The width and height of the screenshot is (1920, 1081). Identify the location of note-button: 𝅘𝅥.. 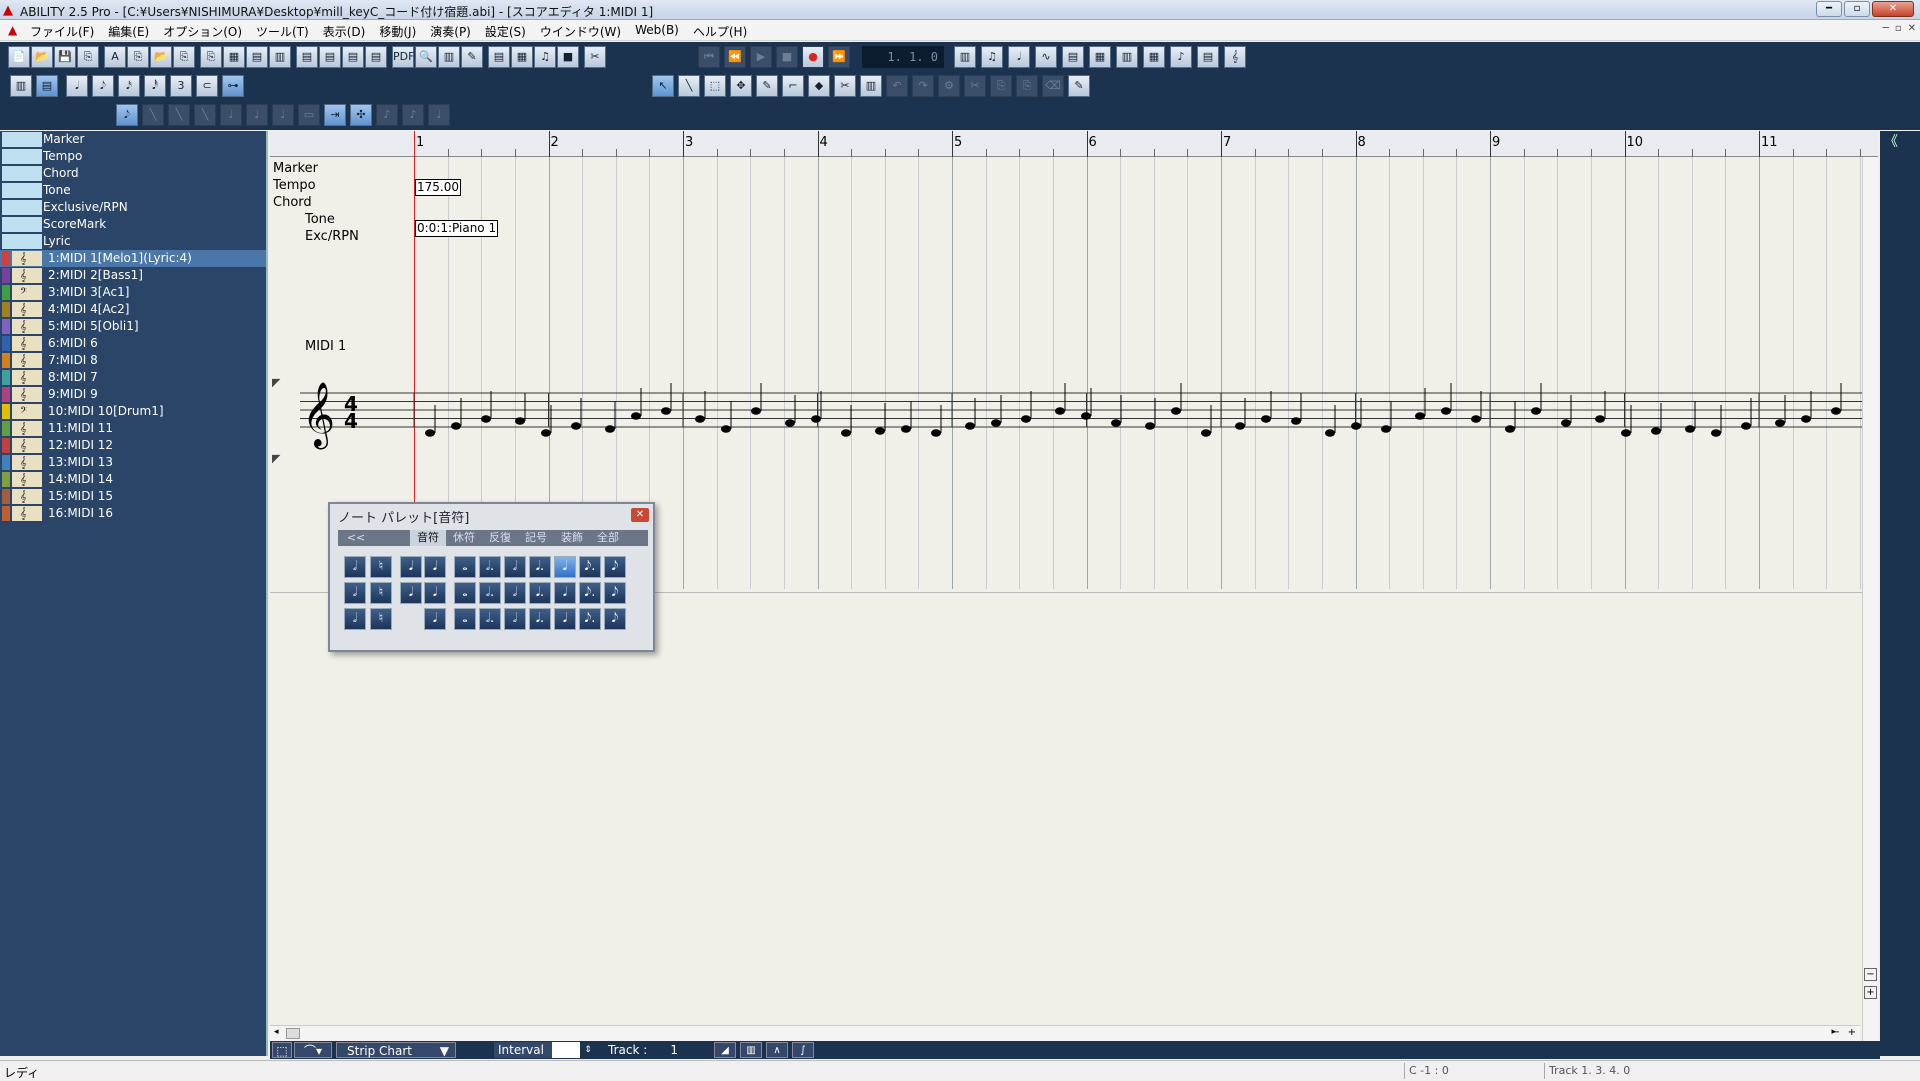
(540, 593).